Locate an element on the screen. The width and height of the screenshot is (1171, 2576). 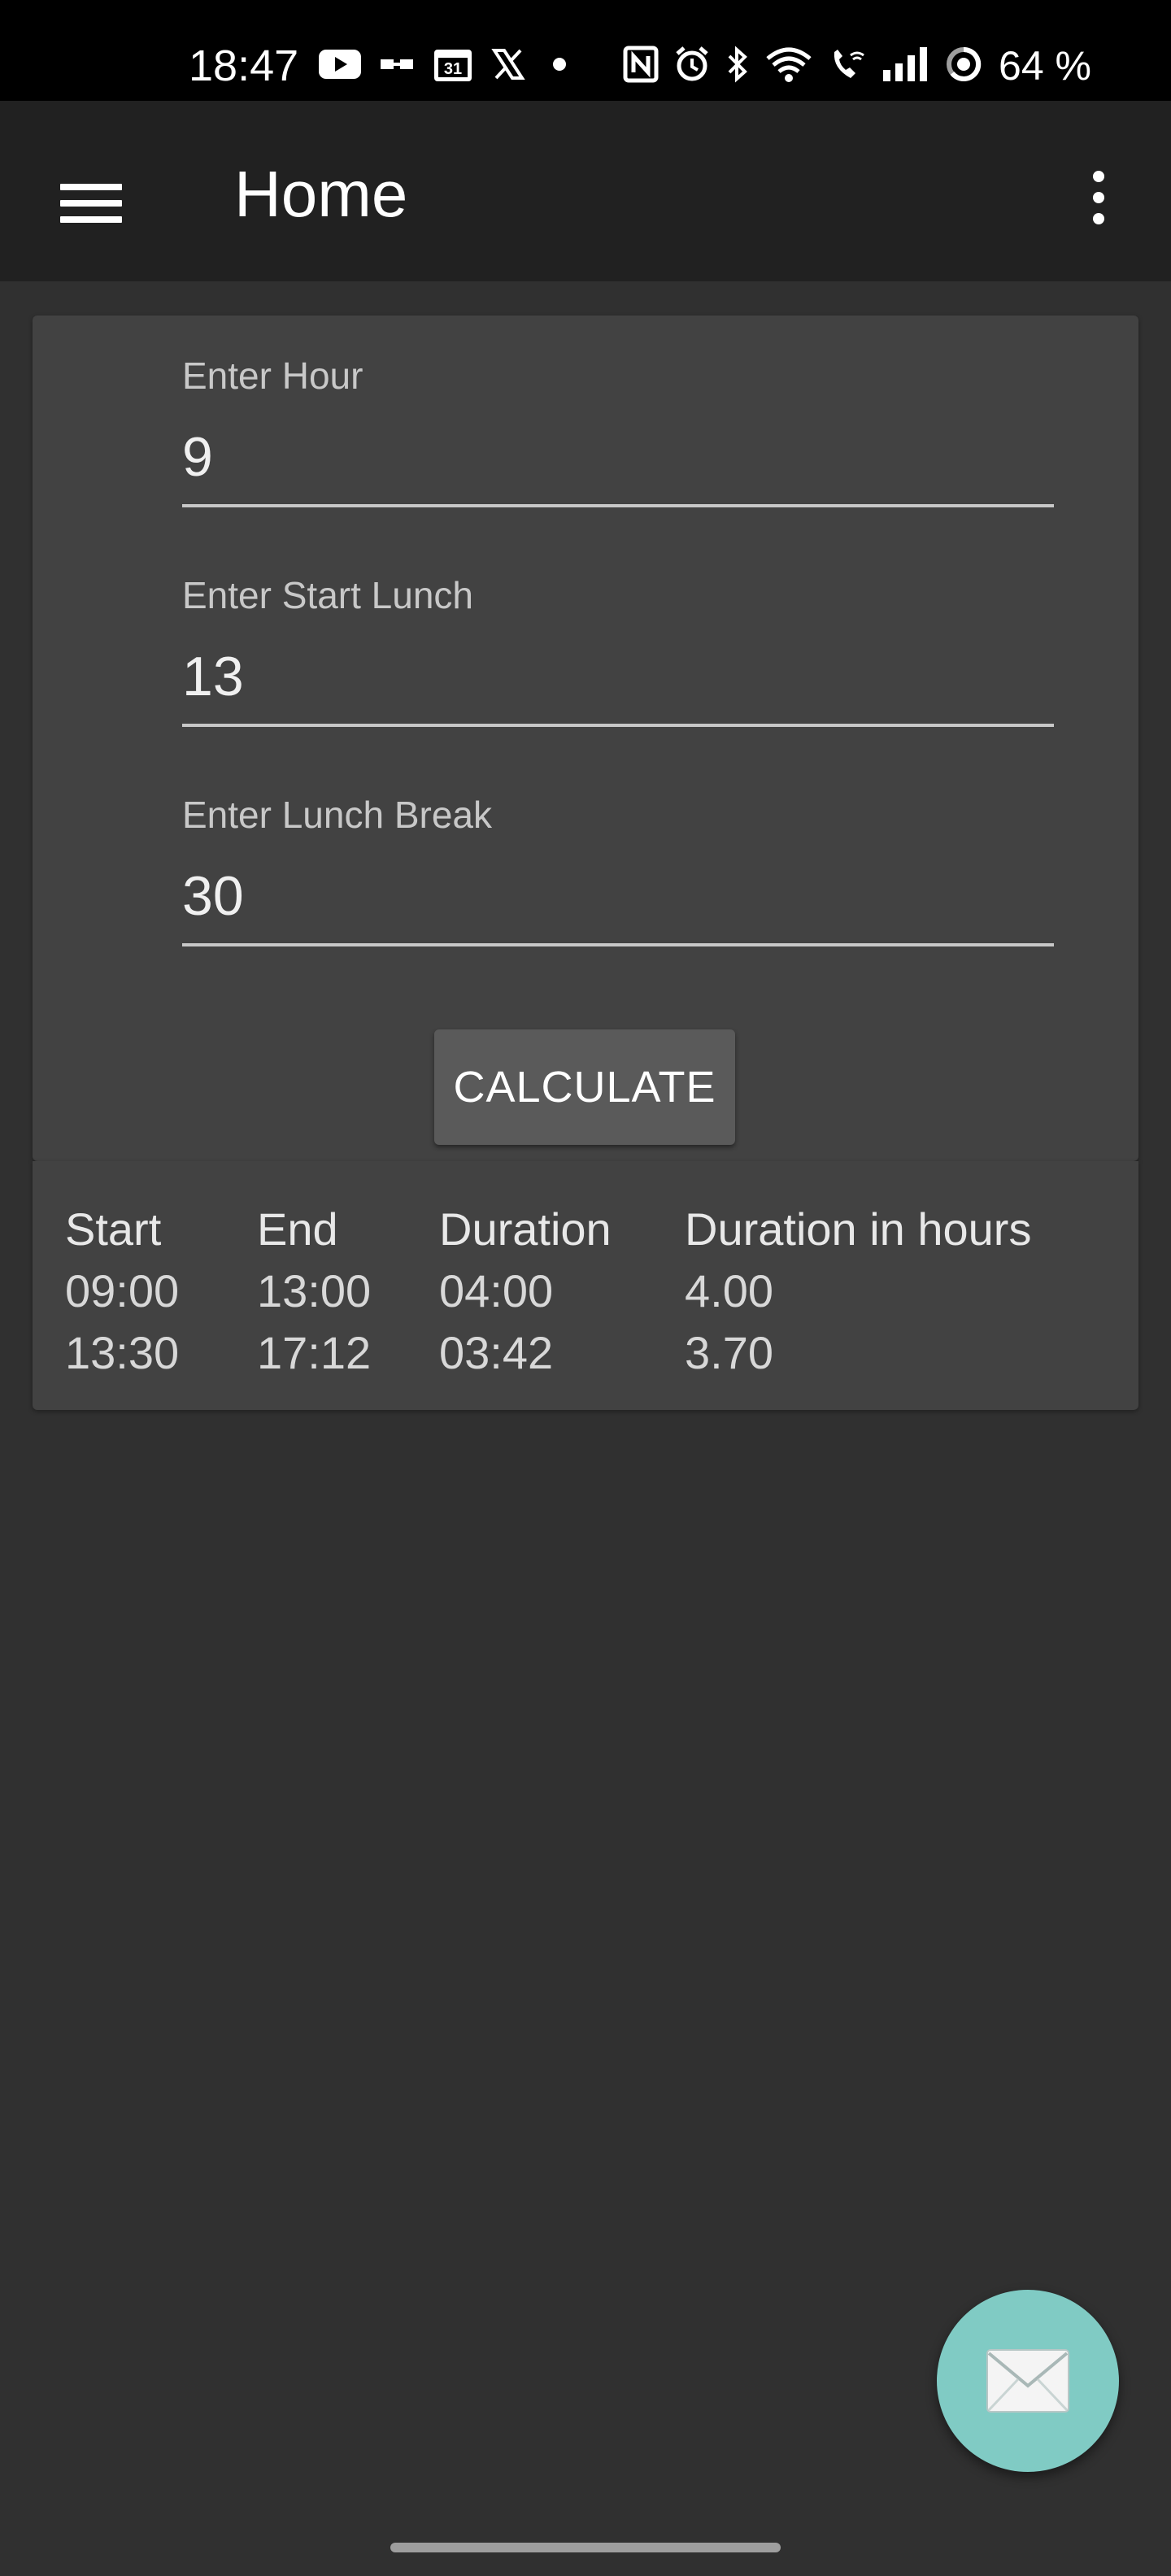
envelope-icon is located at coordinates (1028, 2381).